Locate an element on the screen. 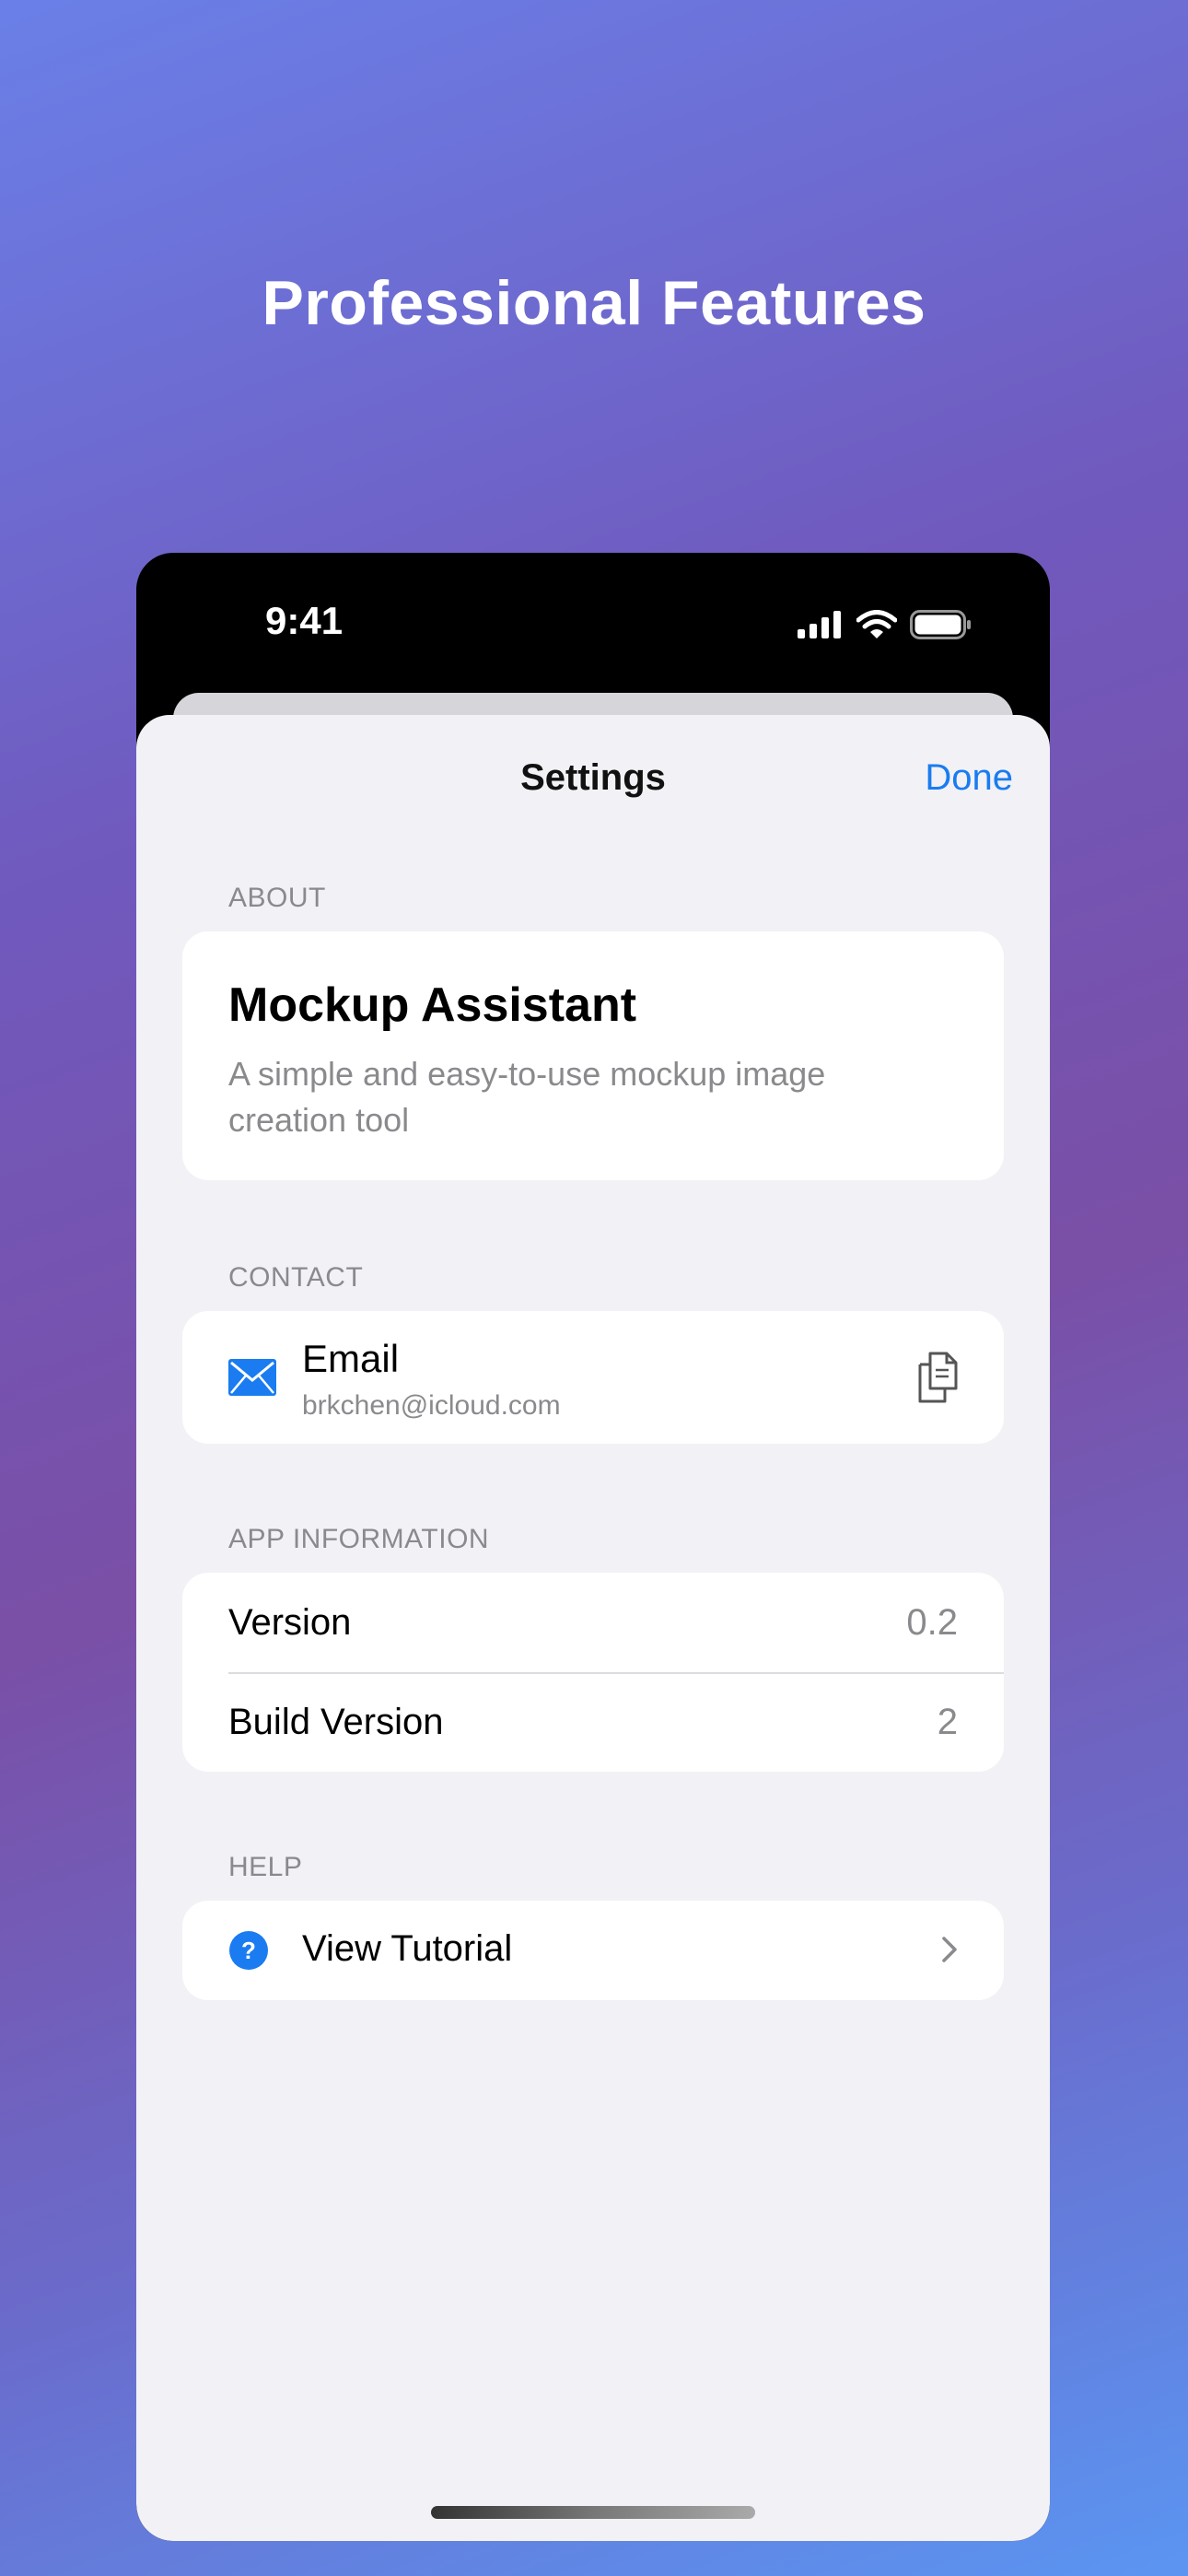 The width and height of the screenshot is (1188, 2576). status-bar: 9:41 is located at coordinates (593, 631).